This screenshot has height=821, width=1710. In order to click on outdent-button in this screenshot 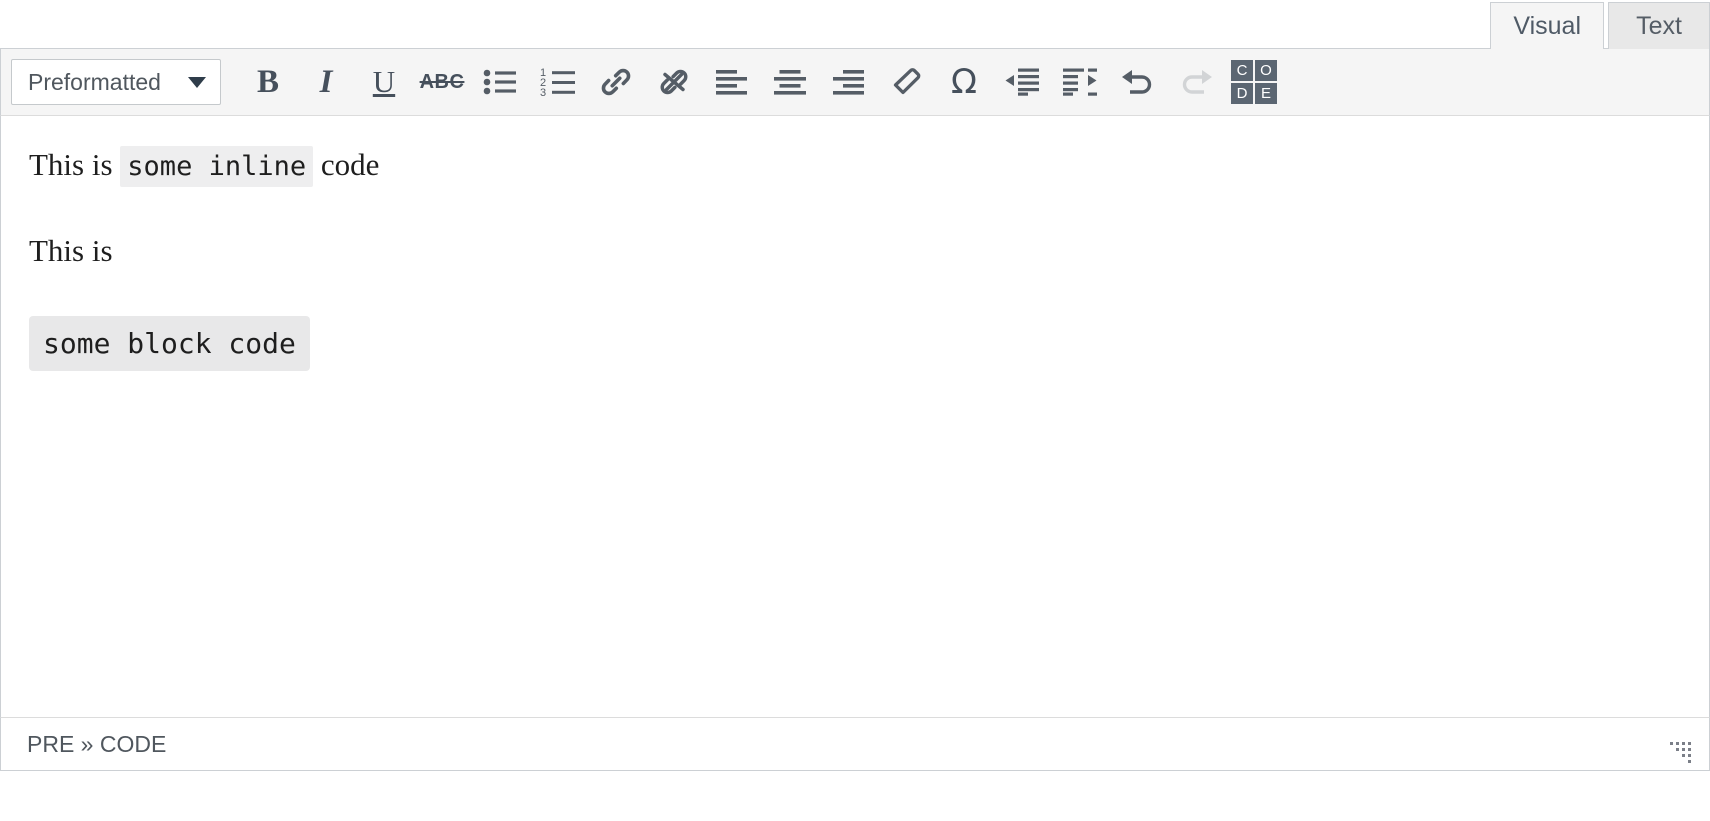, I will do `click(1022, 82)`.